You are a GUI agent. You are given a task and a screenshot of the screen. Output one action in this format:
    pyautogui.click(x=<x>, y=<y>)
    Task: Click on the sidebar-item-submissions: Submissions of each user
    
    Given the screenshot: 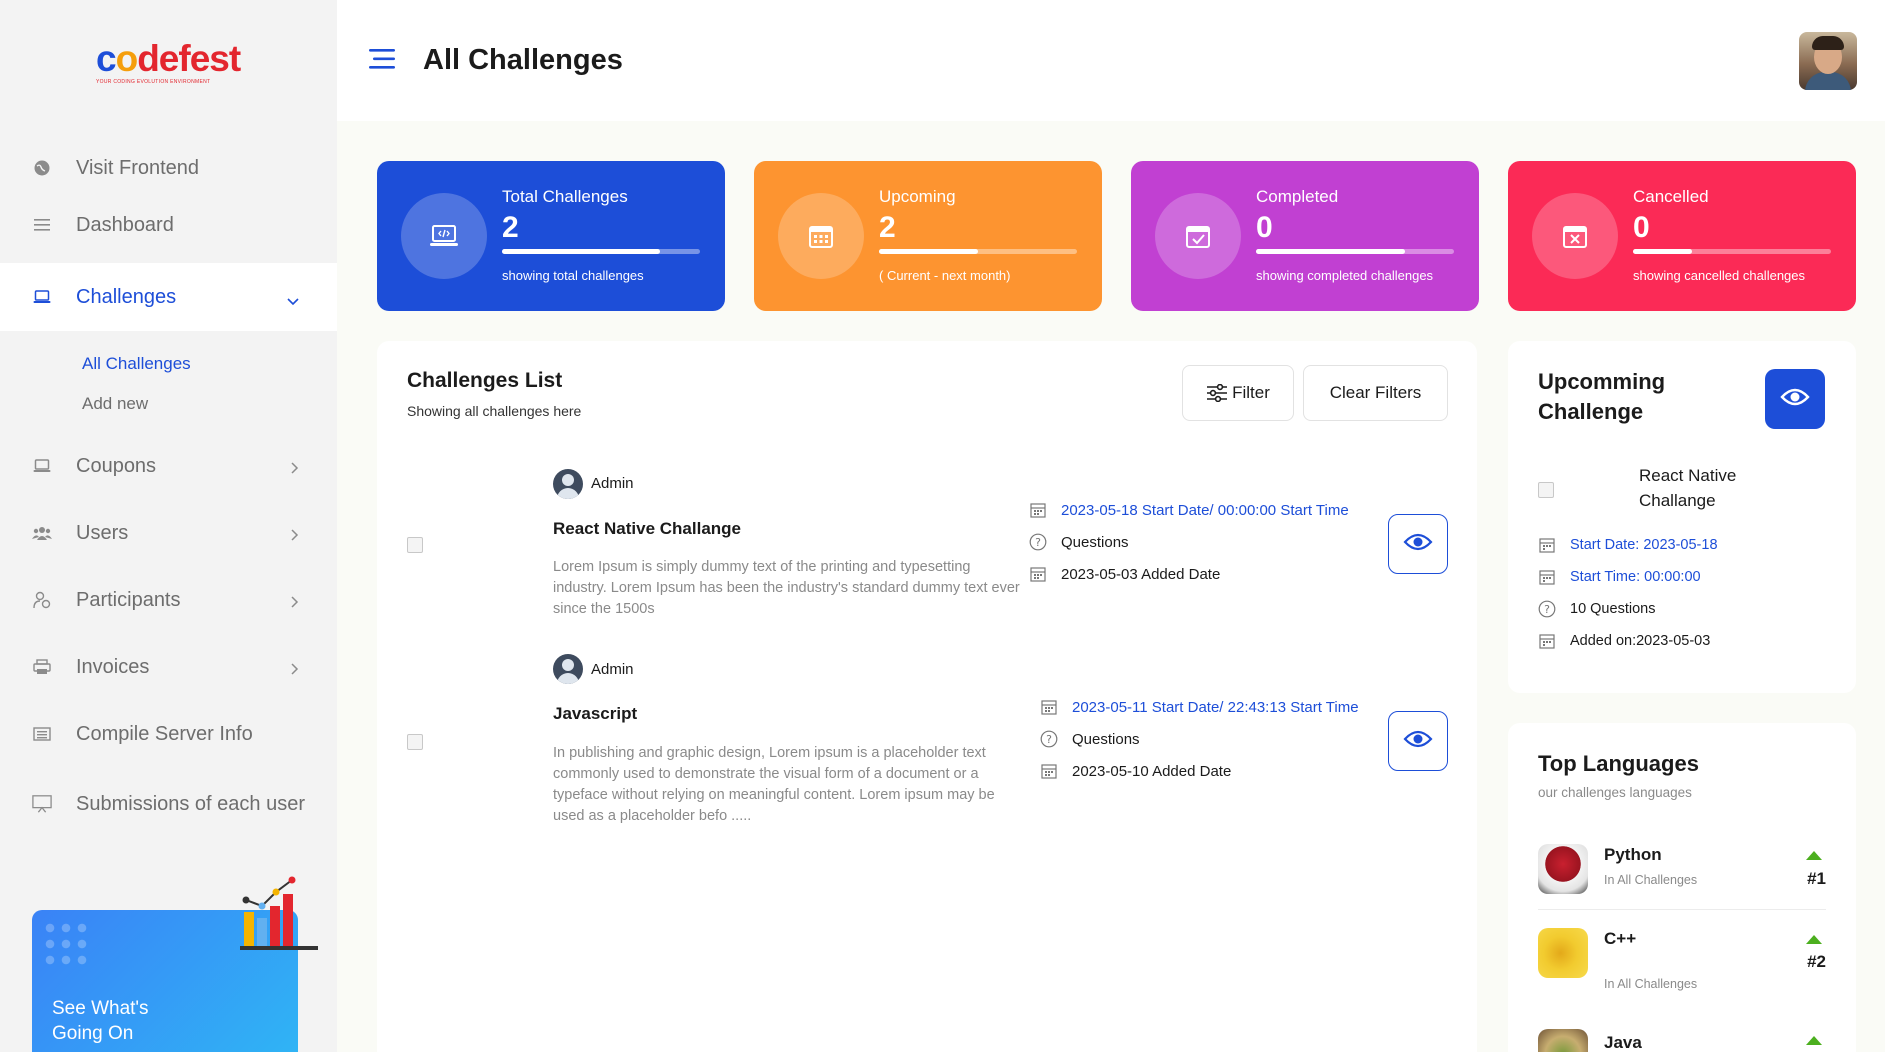 What is the action you would take?
    pyautogui.click(x=168, y=820)
    